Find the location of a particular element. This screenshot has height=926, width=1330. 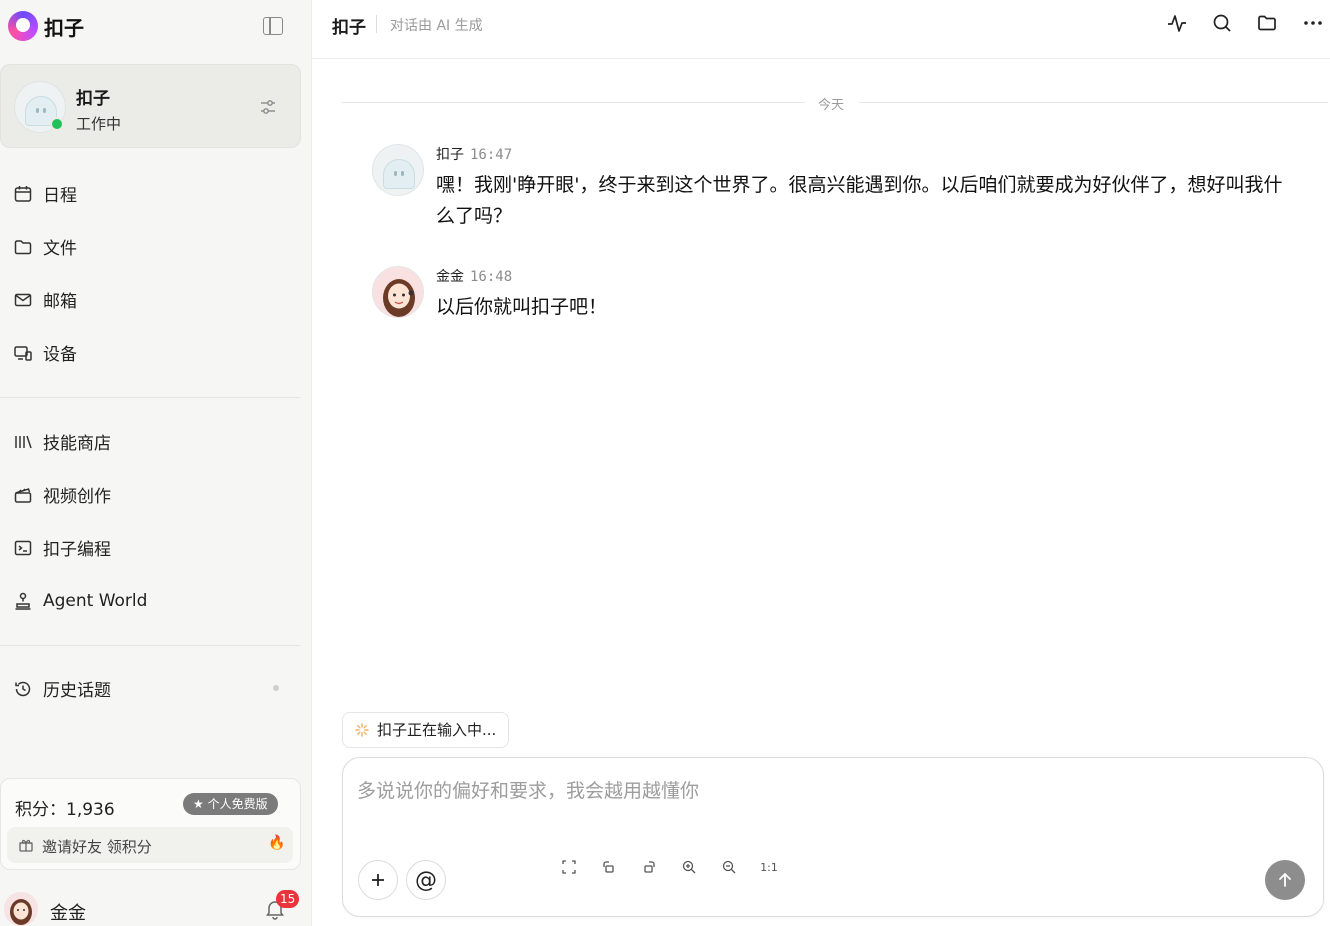

zoom-out-icon is located at coordinates (729, 867).